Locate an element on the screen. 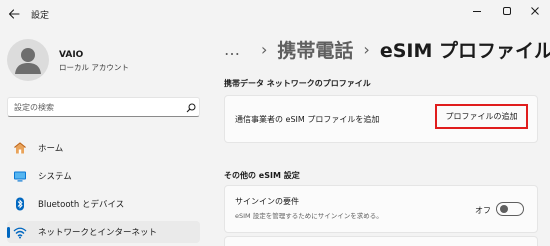  section-title-other-esim: その他の eSIM 設定 is located at coordinates (262, 175).